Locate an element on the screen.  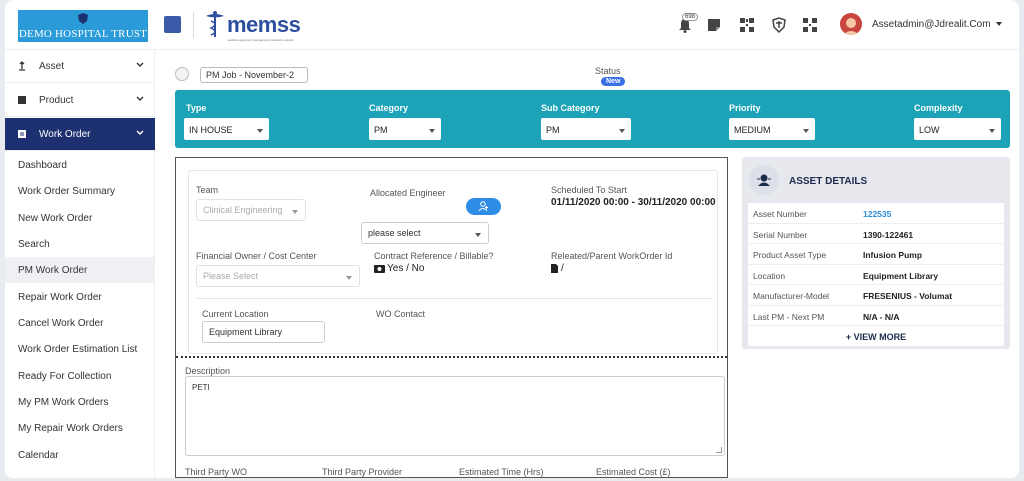
sidebar-group-label: Work Order is located at coordinates (65, 134).